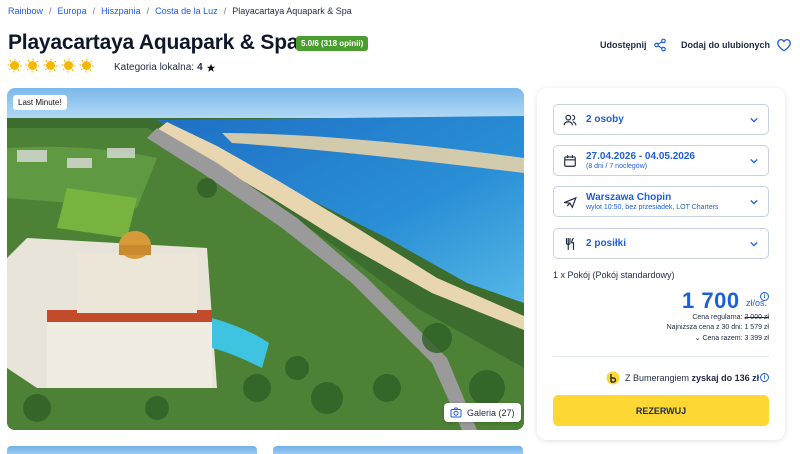 Image resolution: width=800 pixels, height=454 pixels. I want to click on breadcrumb-current: Playacartaya Aquapark & Spa, so click(292, 11).